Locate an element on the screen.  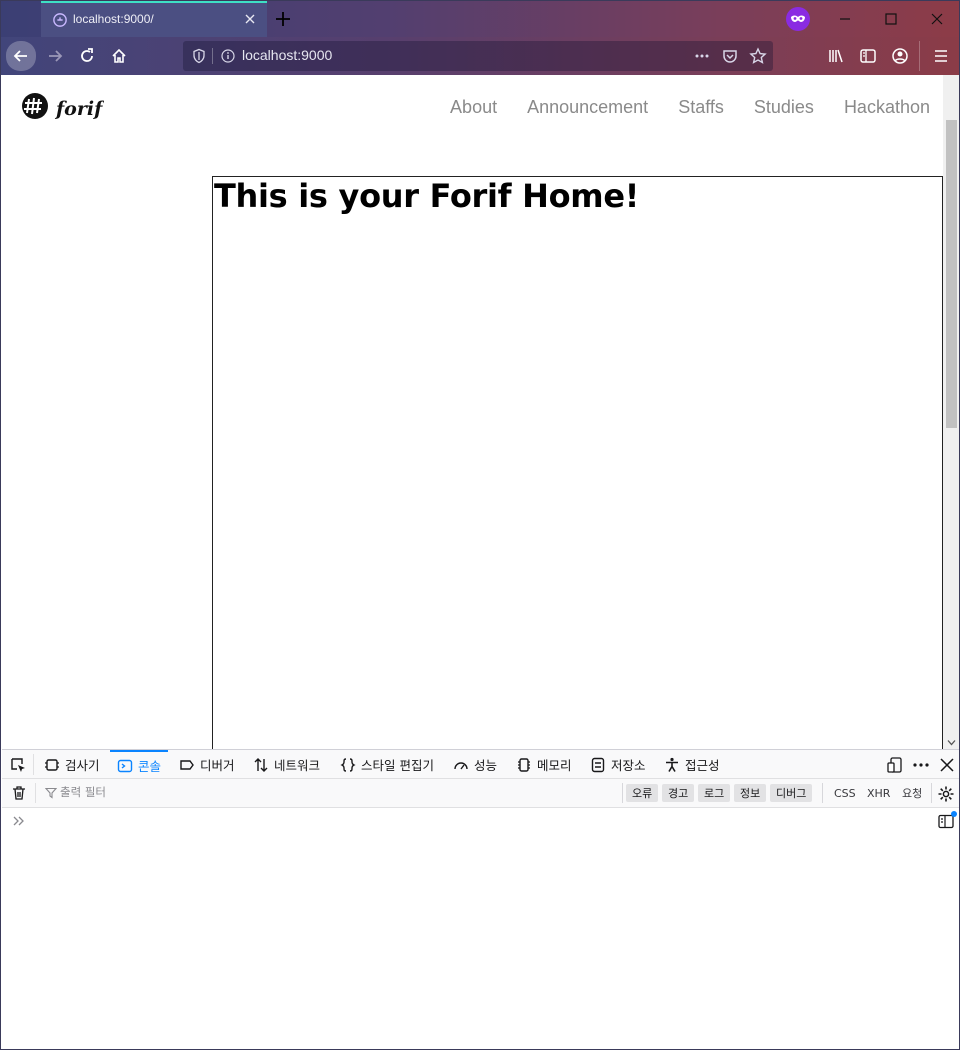
inspector-icon is located at coordinates (52, 764).